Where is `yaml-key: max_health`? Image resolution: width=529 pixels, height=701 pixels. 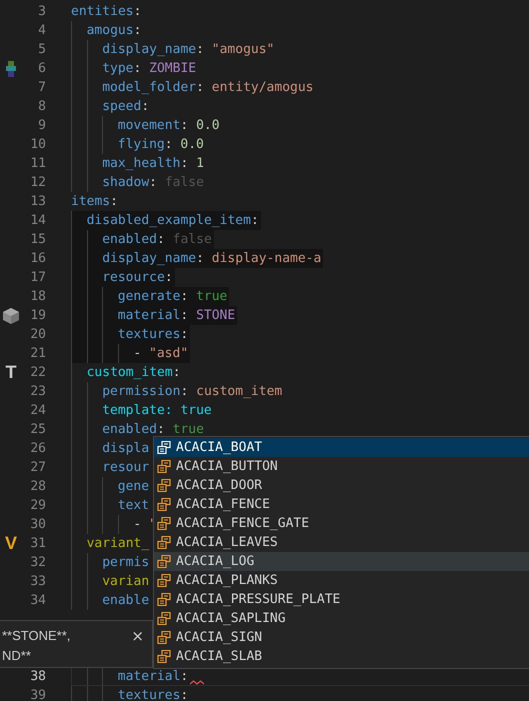 yaml-key: max_health is located at coordinates (141, 163).